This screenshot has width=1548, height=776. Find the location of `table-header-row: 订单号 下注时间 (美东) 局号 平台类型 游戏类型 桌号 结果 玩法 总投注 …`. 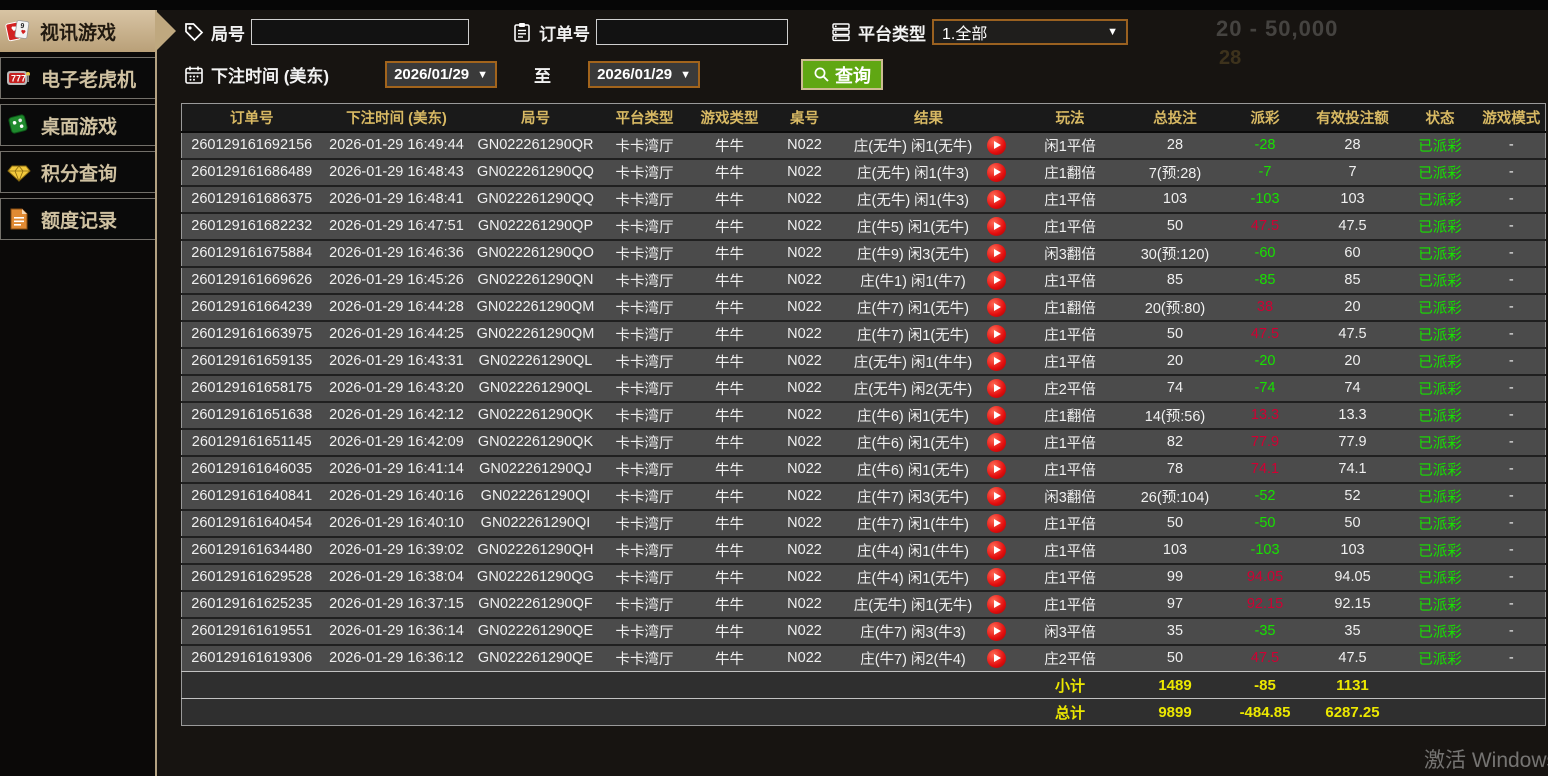

table-header-row: 订单号 下注时间 (美东) 局号 平台类型 游戏类型 桌号 结果 玩法 总投注 … is located at coordinates (863, 118).